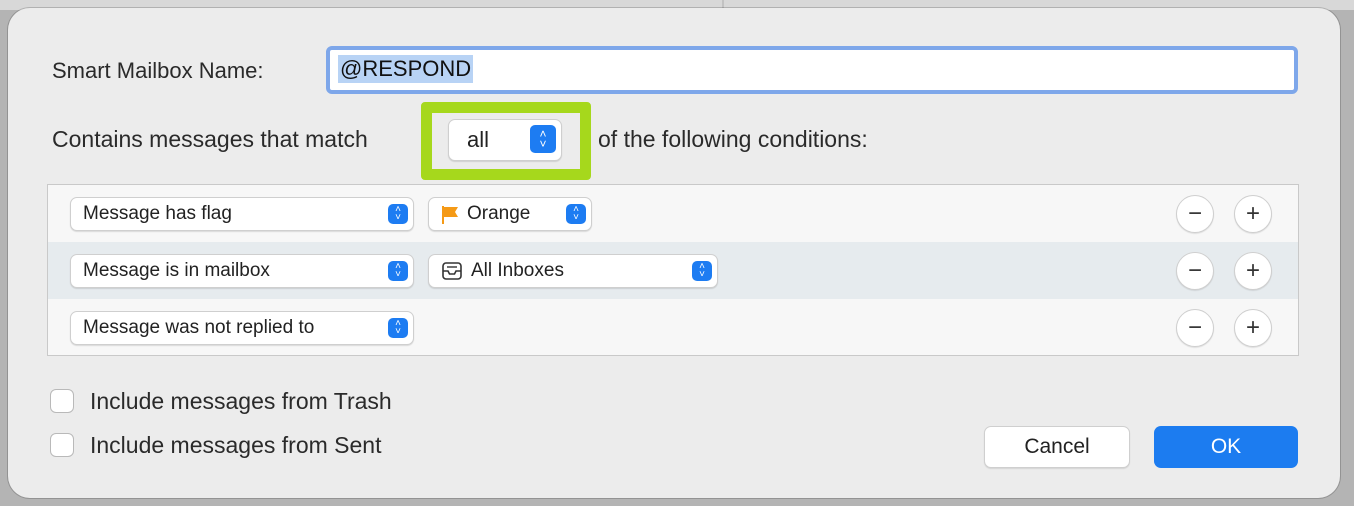 This screenshot has width=1354, height=506. What do you see at coordinates (573, 271) in the screenshot?
I see `condition-value-popup: All Inboxes ˄ ˅` at bounding box center [573, 271].